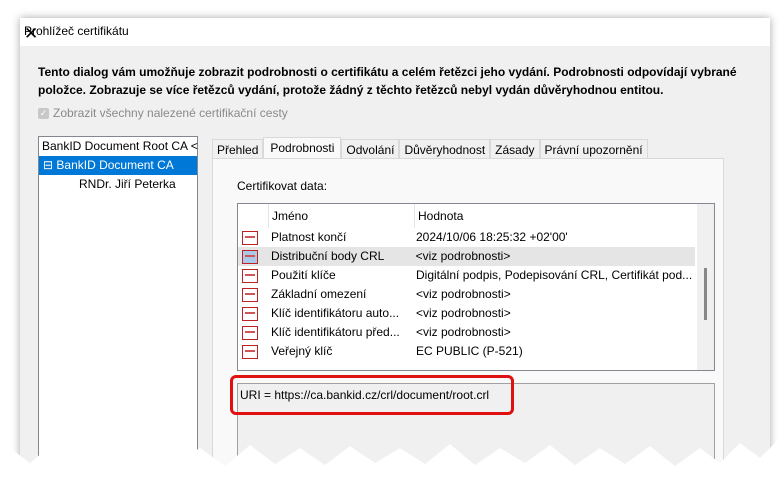 This screenshot has width=783, height=485. I want to click on list-header: Jméno Hodnota, so click(476, 216).